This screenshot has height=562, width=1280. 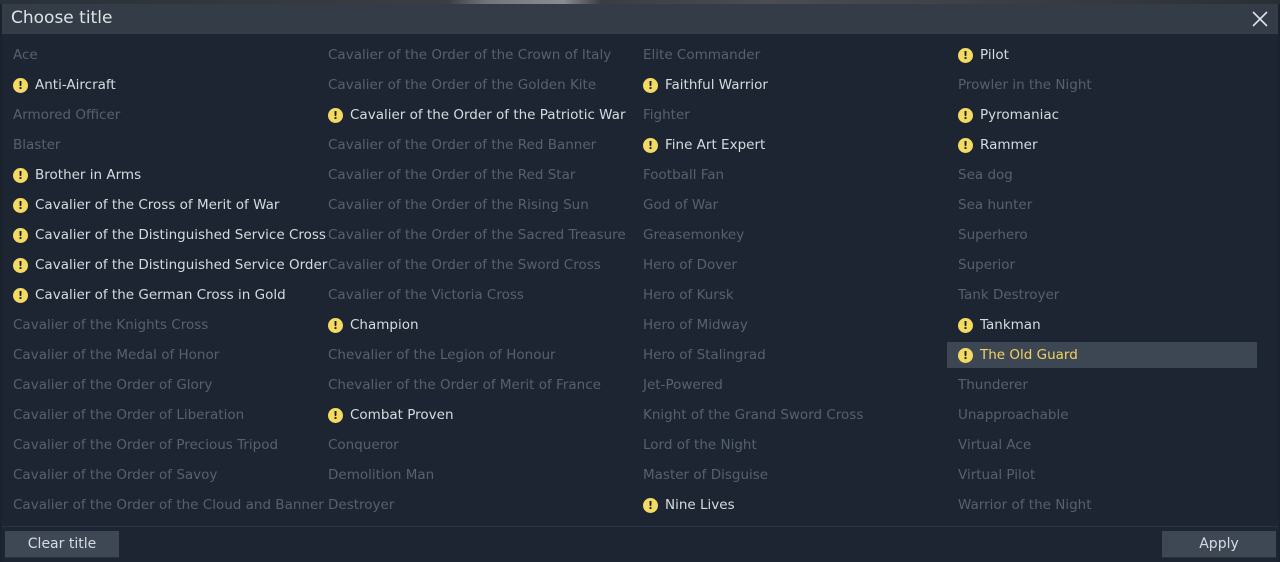 What do you see at coordinates (684, 175) in the screenshot?
I see `title-item-label: Football Fan` at bounding box center [684, 175].